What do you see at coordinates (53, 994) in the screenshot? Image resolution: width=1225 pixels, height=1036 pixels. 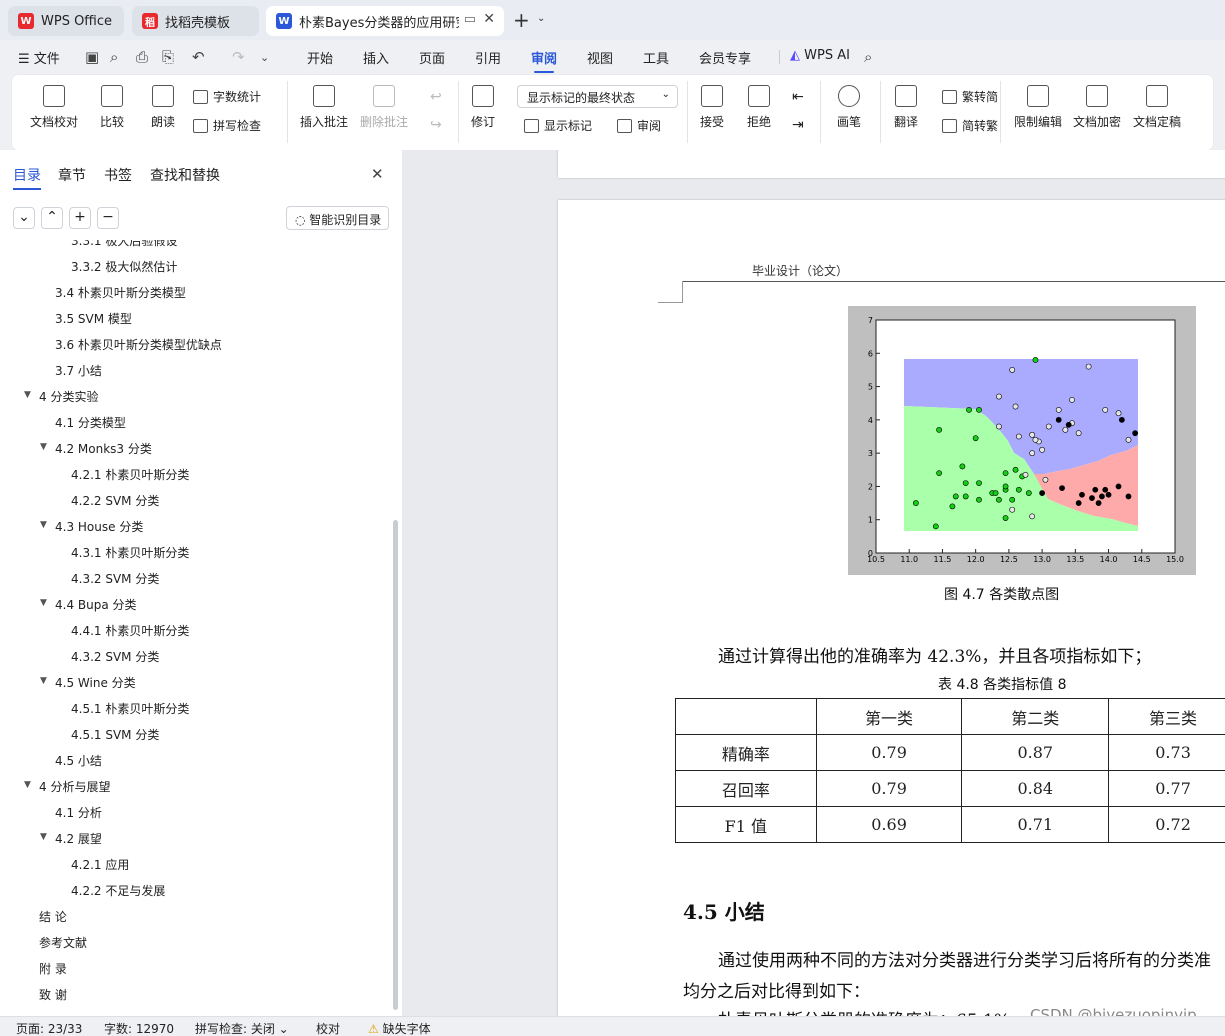 I see `toc-item: 致 谢` at bounding box center [53, 994].